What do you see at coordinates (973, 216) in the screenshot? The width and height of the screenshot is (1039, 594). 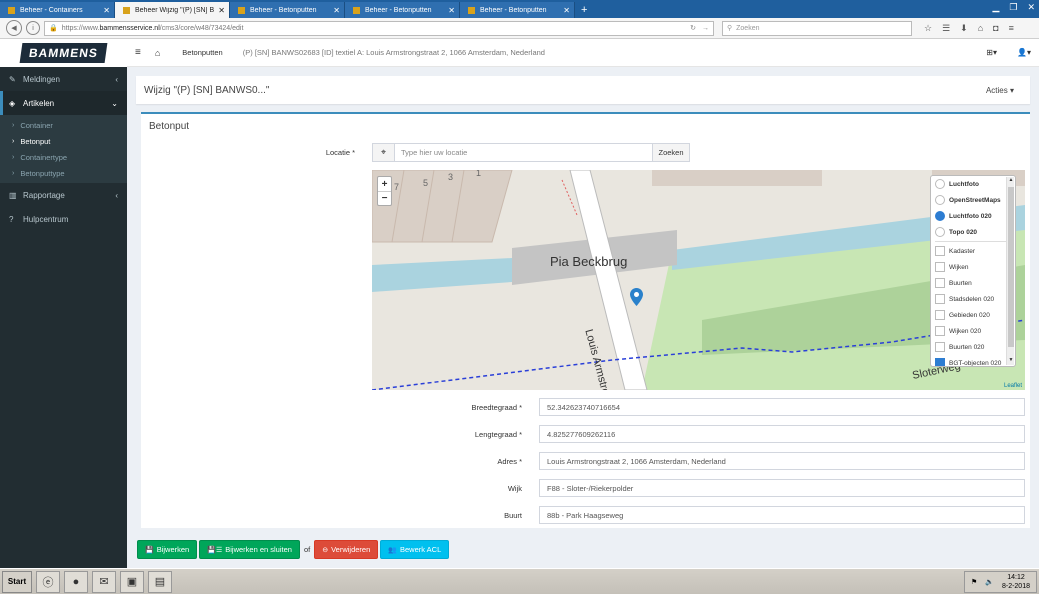 I see `layer-luchtfoto-020: Luchtfoto 020` at bounding box center [973, 216].